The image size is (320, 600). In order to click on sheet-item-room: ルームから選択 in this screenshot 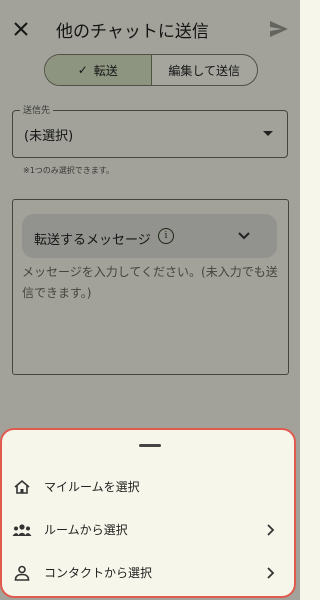, I will do `click(148, 530)`.